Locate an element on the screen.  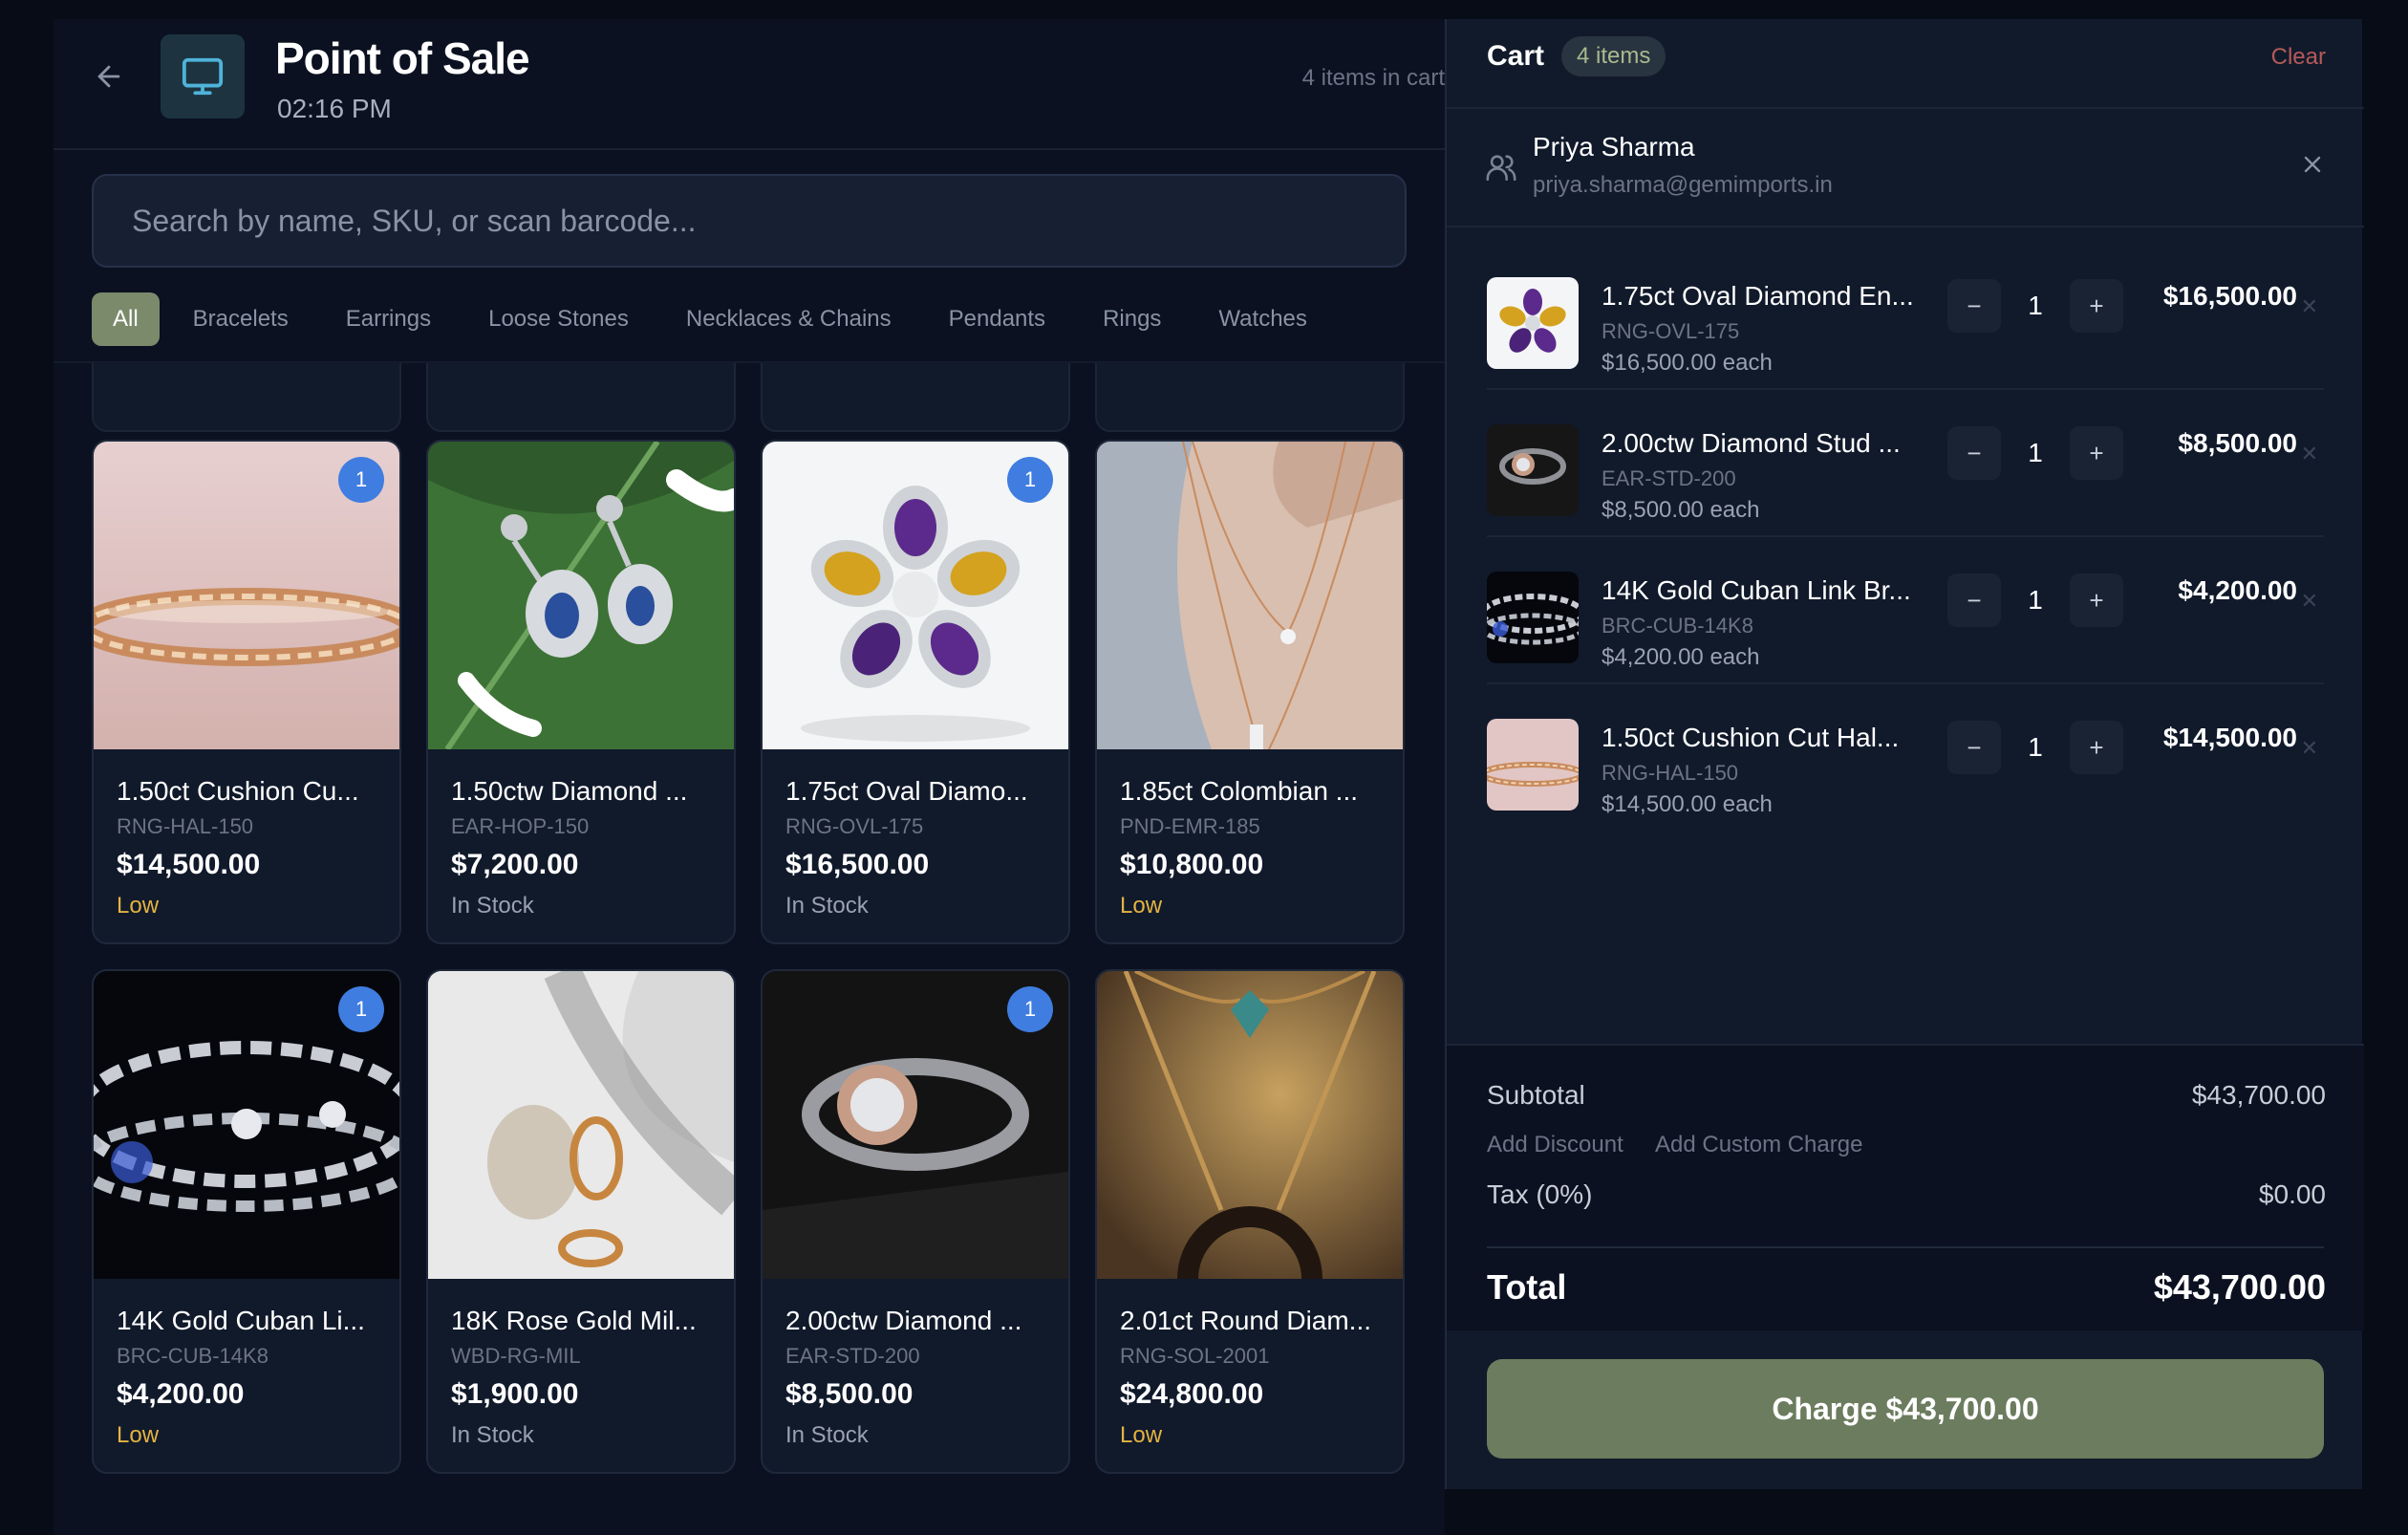
page-title: Point of Sale is located at coordinates (402, 58).